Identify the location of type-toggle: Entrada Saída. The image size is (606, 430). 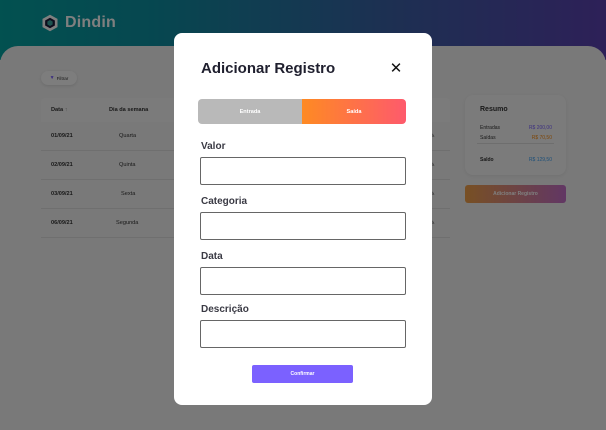
(302, 111).